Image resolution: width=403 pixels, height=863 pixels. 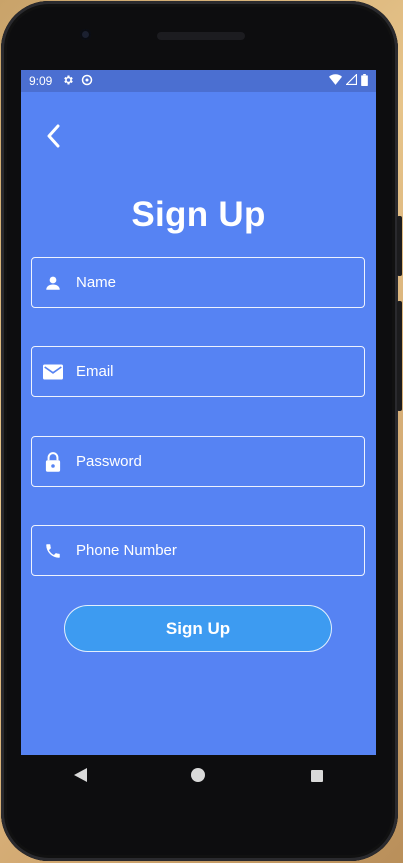 I want to click on password-input, so click(x=206, y=461).